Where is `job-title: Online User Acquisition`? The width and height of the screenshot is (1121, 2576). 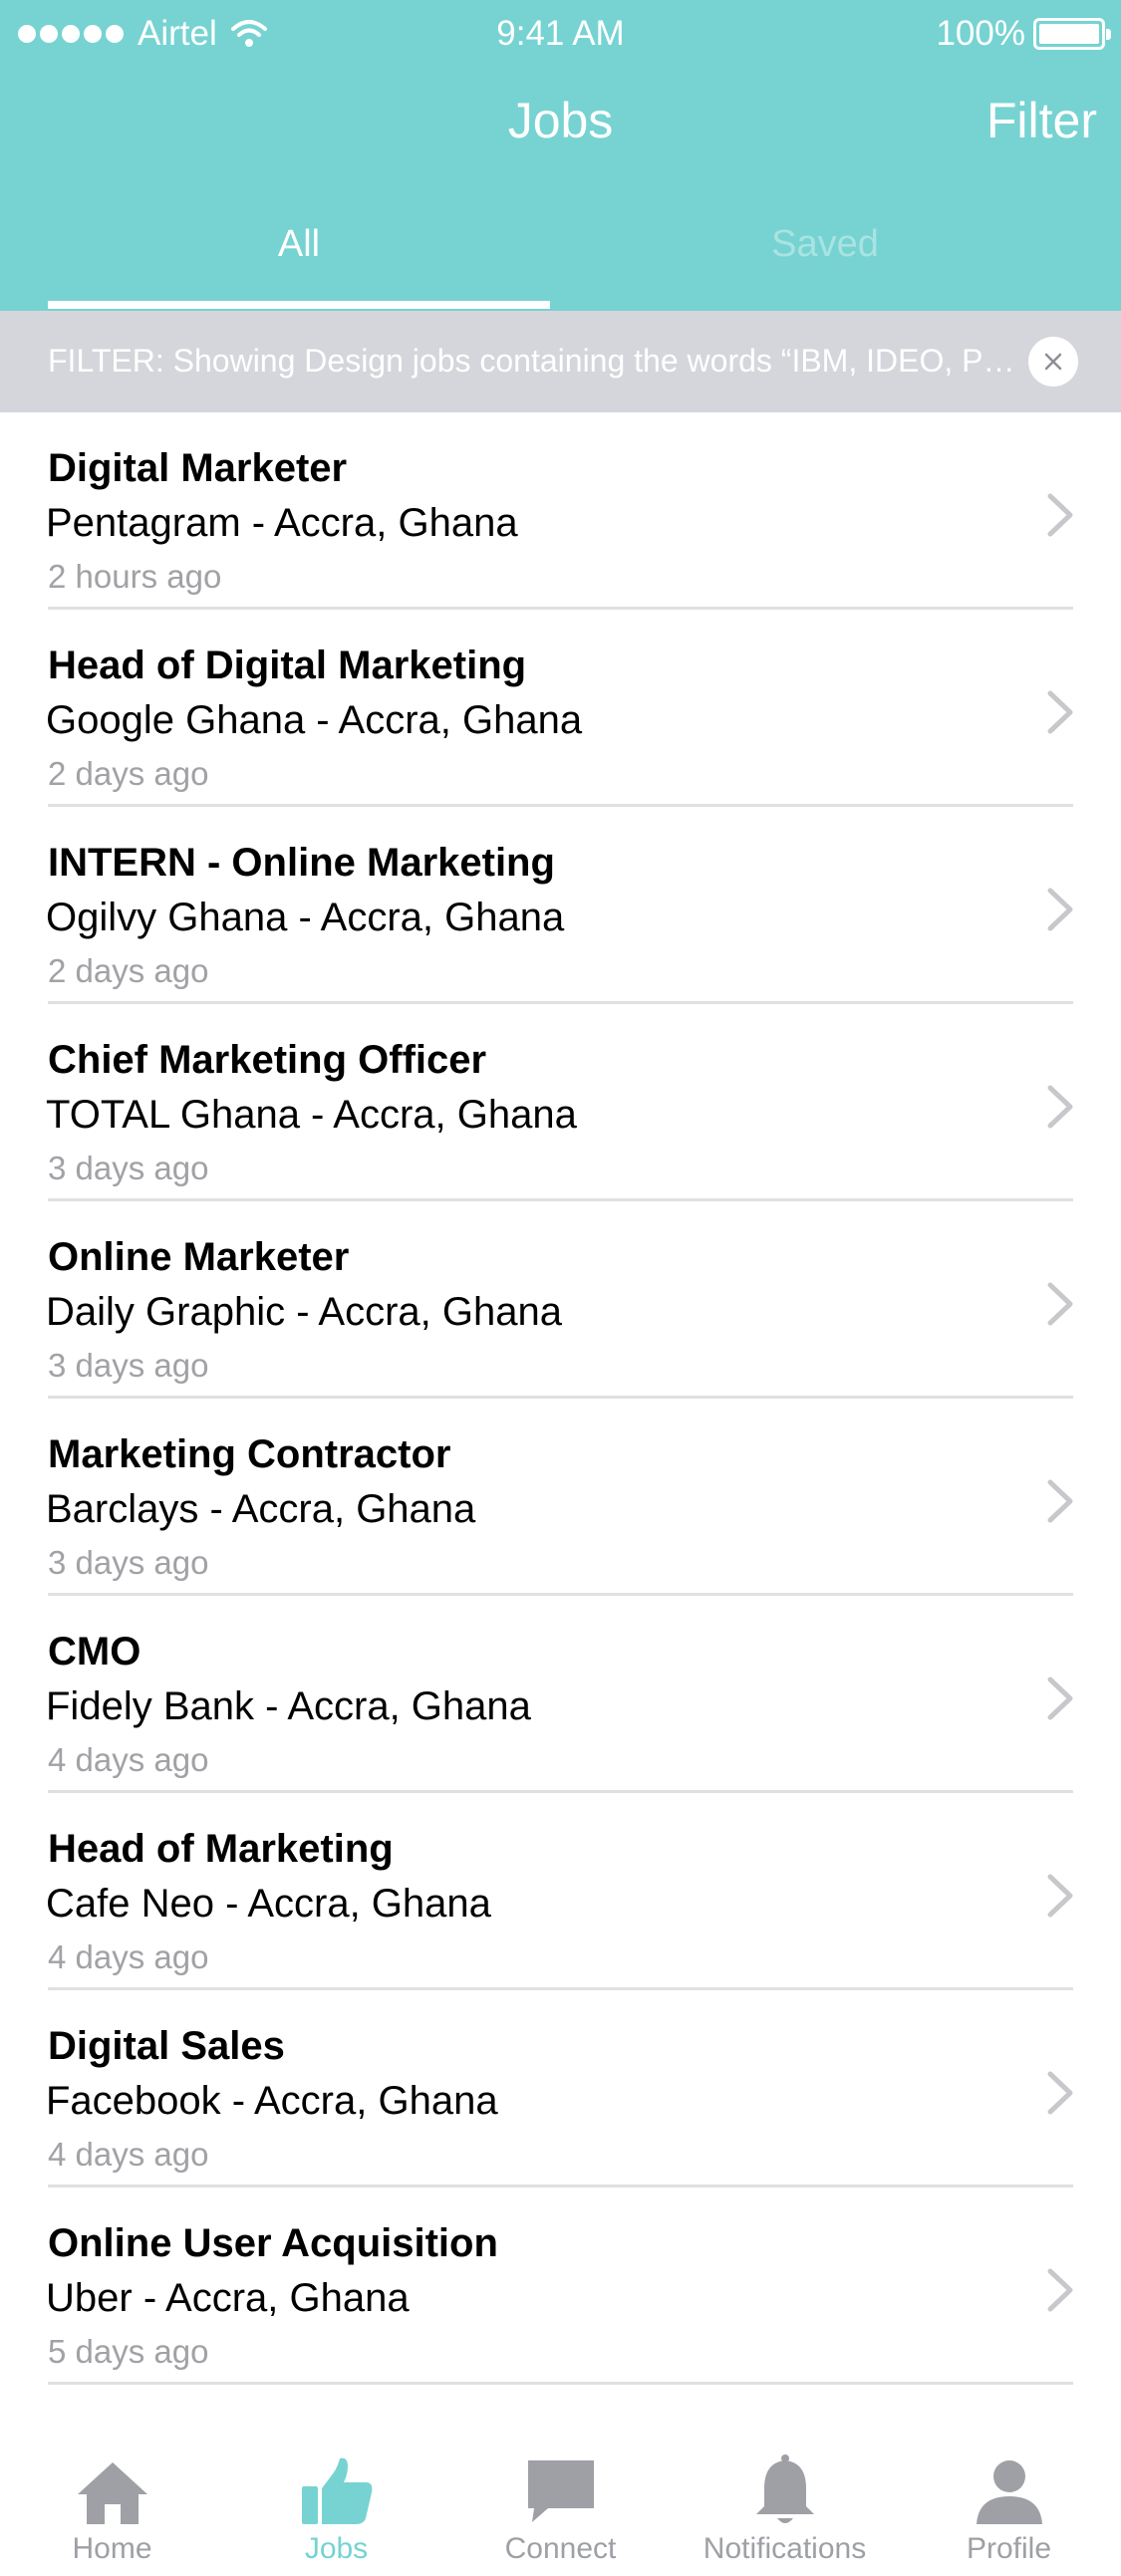
job-title: Online User Acquisition is located at coordinates (273, 2243).